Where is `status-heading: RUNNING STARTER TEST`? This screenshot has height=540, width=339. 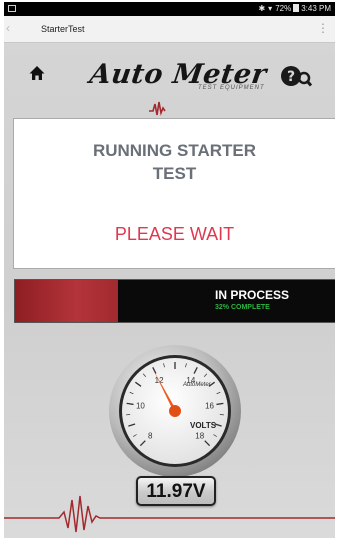
status-heading: RUNNING STARTER TEST is located at coordinates (174, 162).